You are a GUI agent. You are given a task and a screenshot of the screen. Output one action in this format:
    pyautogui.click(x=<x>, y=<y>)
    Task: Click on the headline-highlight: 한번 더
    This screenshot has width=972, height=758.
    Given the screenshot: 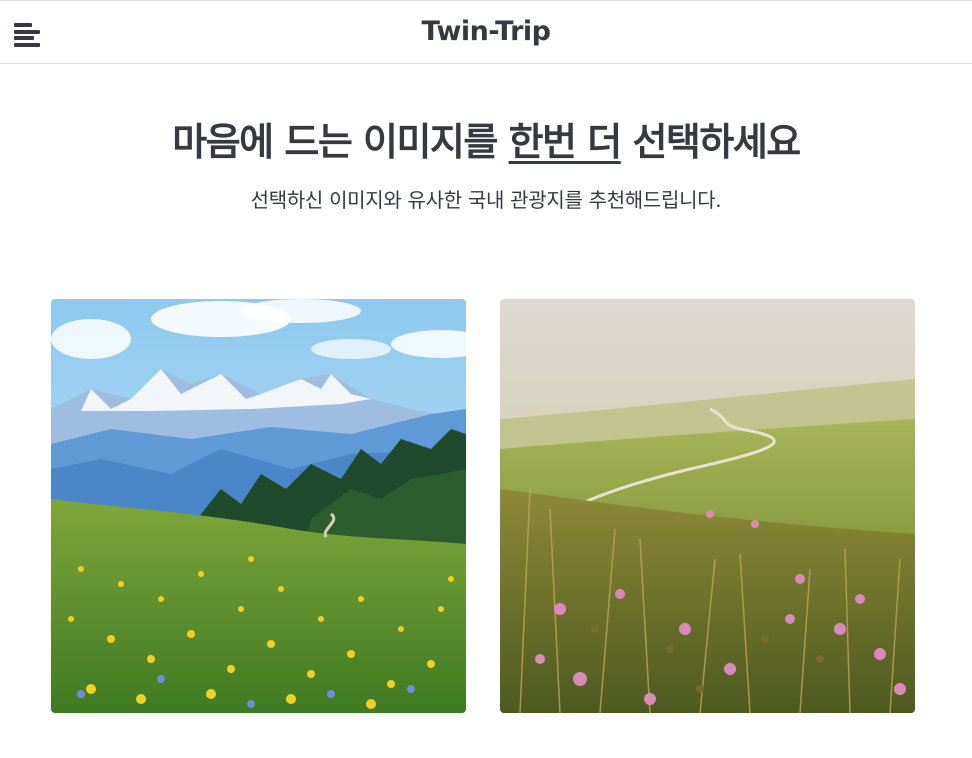 What is the action you would take?
    pyautogui.click(x=565, y=142)
    